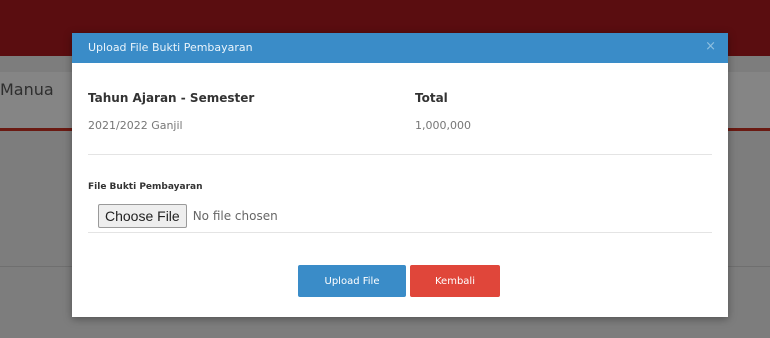 Image resolution: width=770 pixels, height=338 pixels. Describe the element at coordinates (27, 89) in the screenshot. I see `background-page-title: Manua` at that location.